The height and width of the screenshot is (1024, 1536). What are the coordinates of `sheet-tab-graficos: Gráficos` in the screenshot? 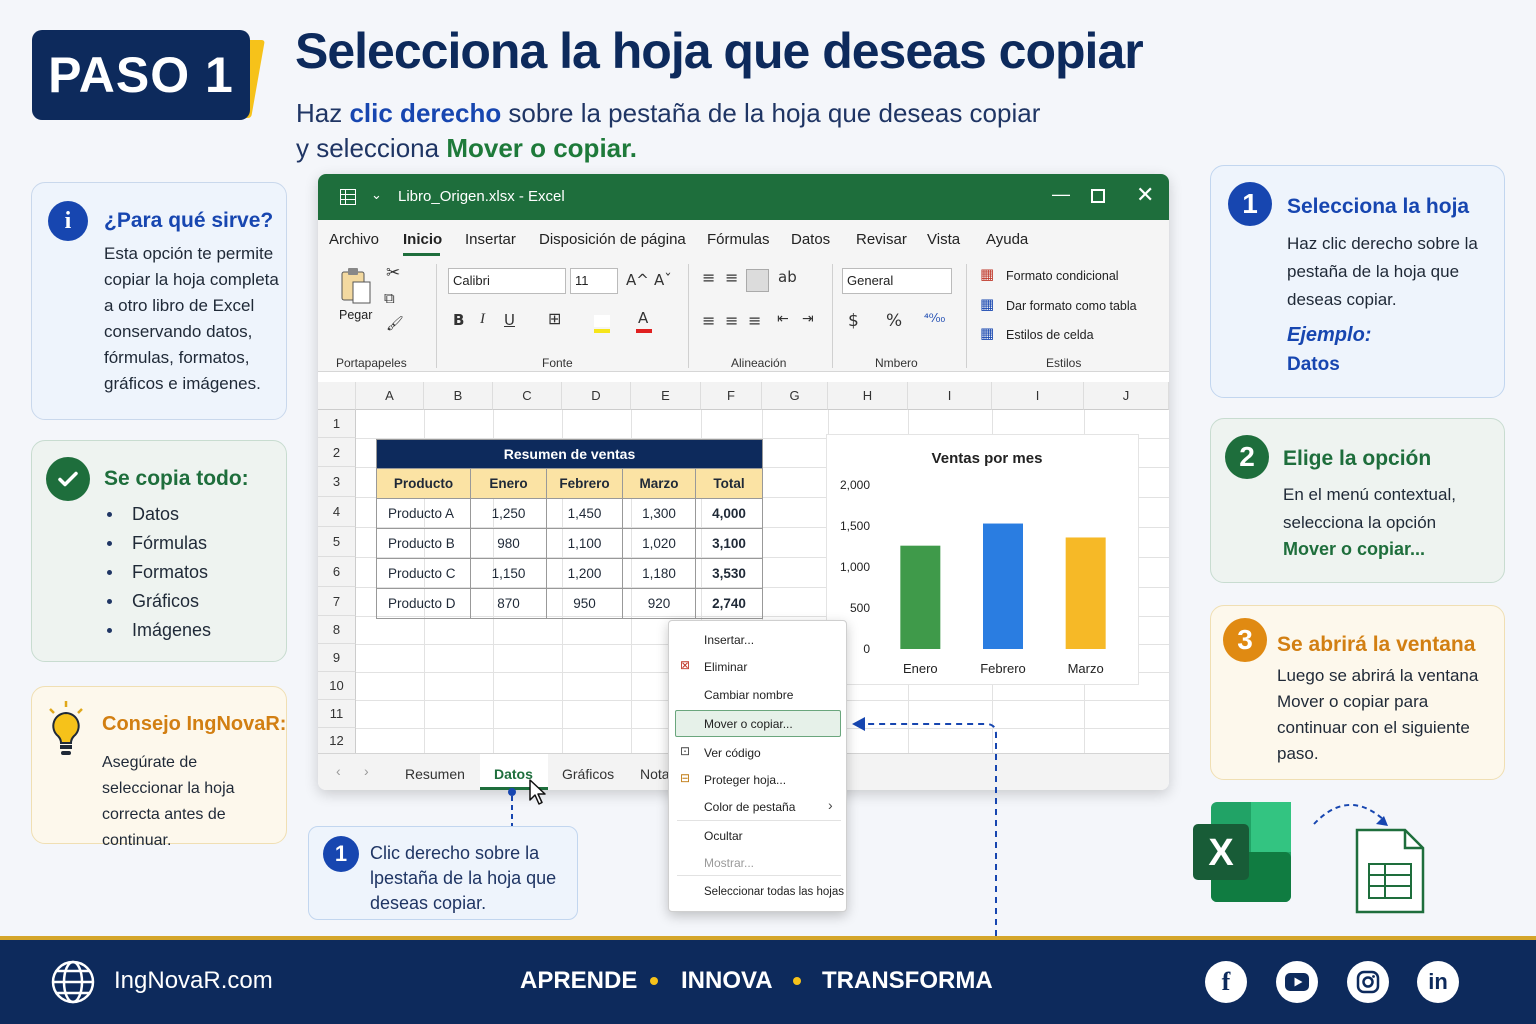 It's located at (588, 774).